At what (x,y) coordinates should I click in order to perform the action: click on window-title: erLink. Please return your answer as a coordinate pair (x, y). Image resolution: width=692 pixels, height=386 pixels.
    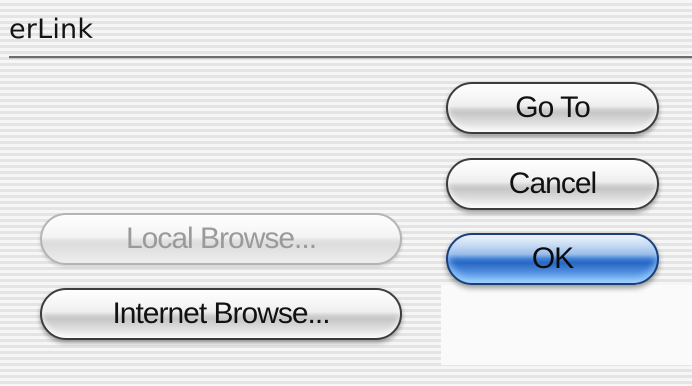
    Looking at the image, I should click on (51, 29).